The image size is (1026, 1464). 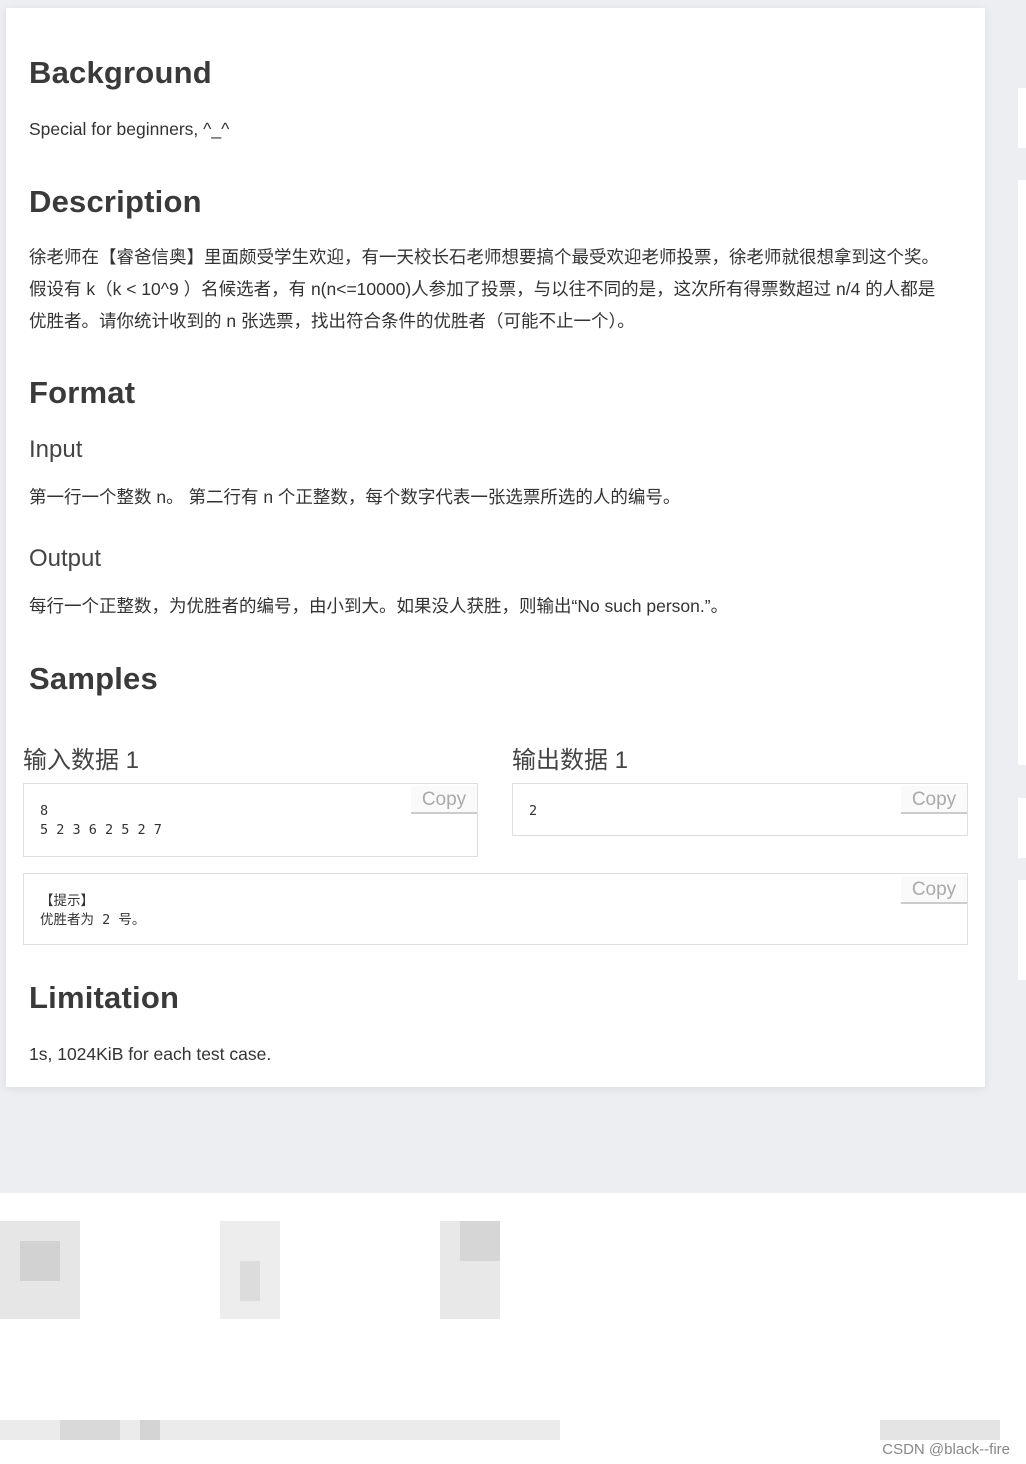 What do you see at coordinates (934, 890) in the screenshot?
I see `copy-hint-button: Copy` at bounding box center [934, 890].